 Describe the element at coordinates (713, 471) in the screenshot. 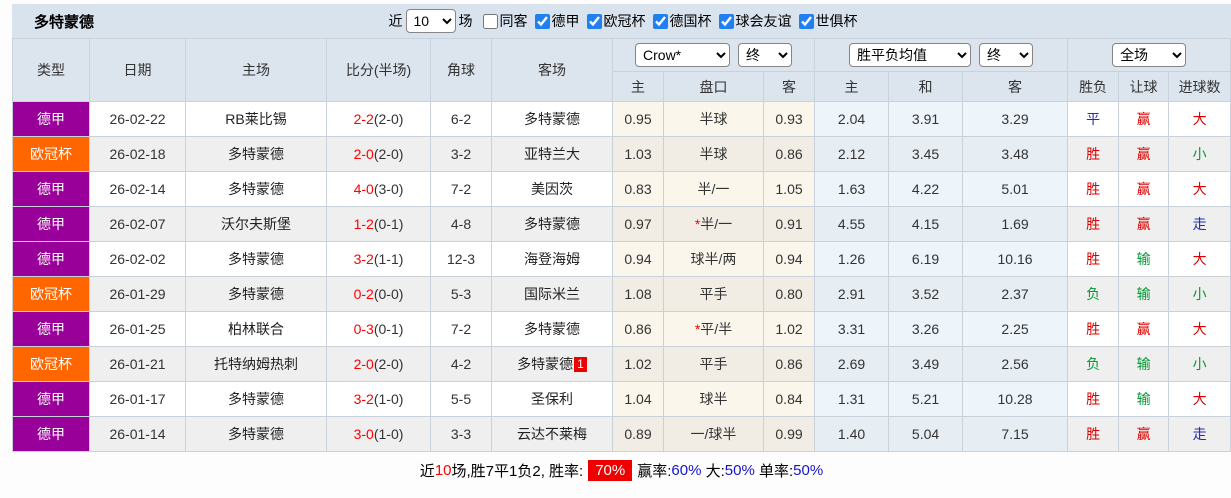

I see `summary-text: 大:` at that location.